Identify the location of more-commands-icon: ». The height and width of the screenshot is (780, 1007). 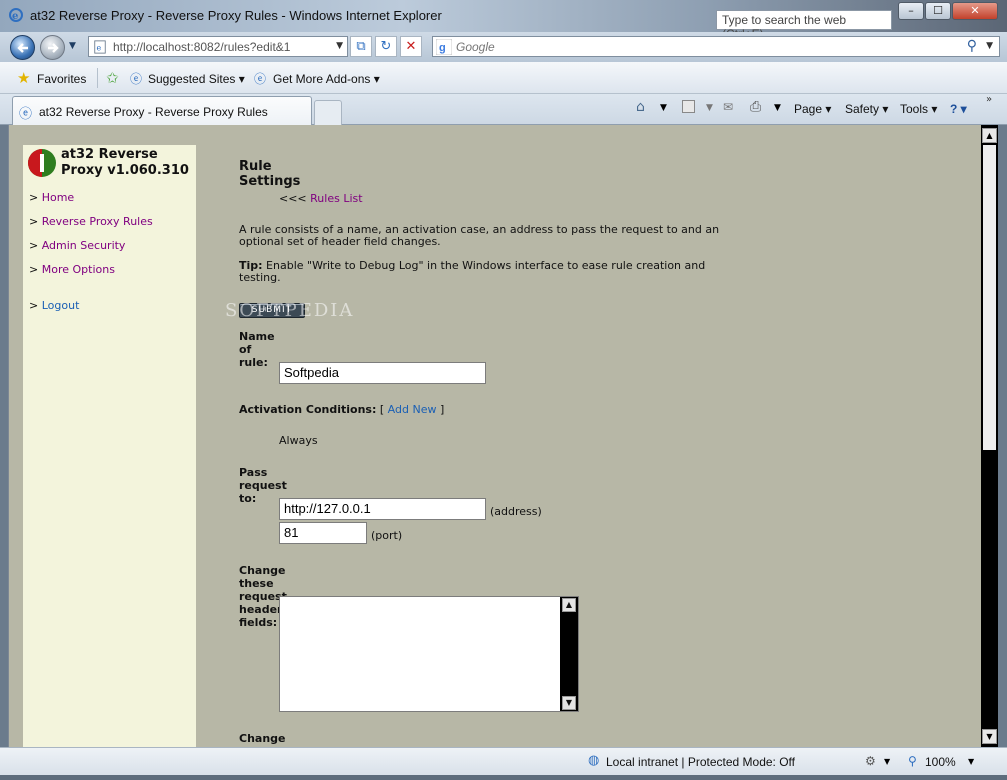
(989, 99).